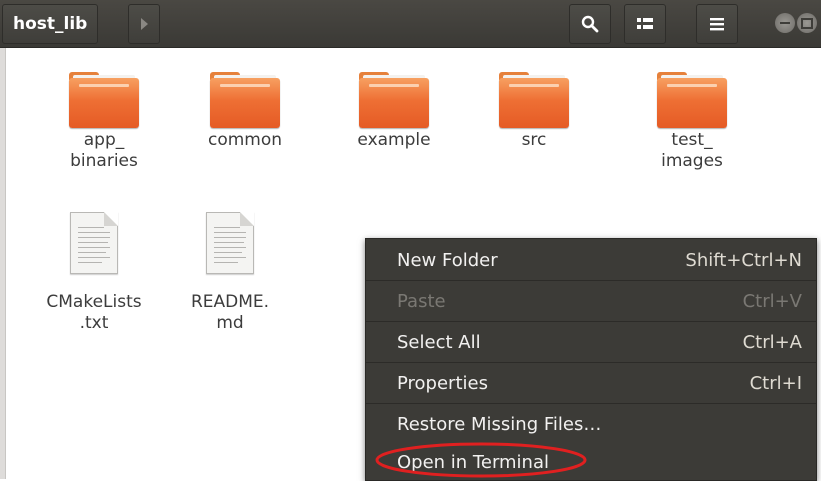 The width and height of the screenshot is (821, 481). What do you see at coordinates (772, 301) in the screenshot?
I see `shortcut-label: Ctrl+V` at bounding box center [772, 301].